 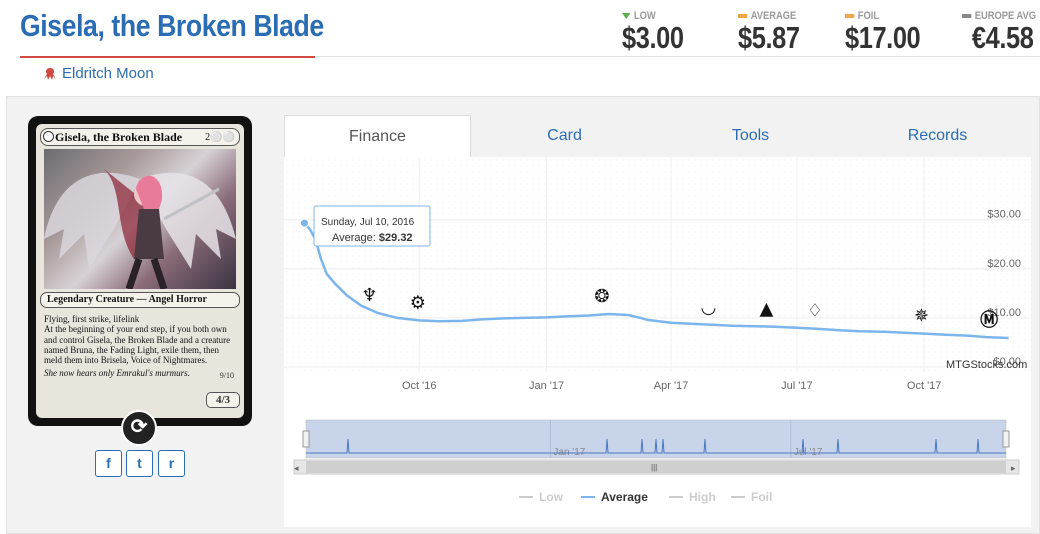 I want to click on chart-navigator: Jan '17 Jul '17 ◂ ▸ |||, so click(x=656, y=447).